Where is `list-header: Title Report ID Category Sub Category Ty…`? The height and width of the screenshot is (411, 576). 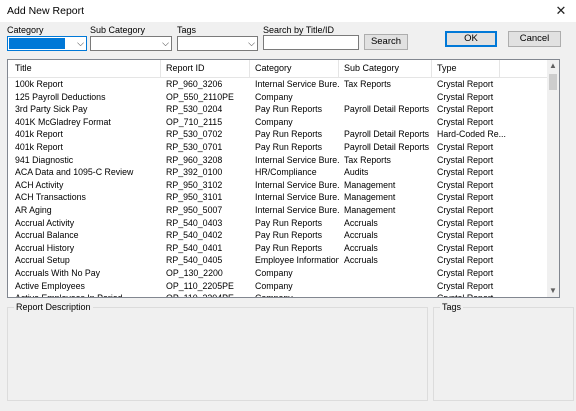
list-header: Title Report ID Category Sub Category Ty… is located at coordinates (278, 69).